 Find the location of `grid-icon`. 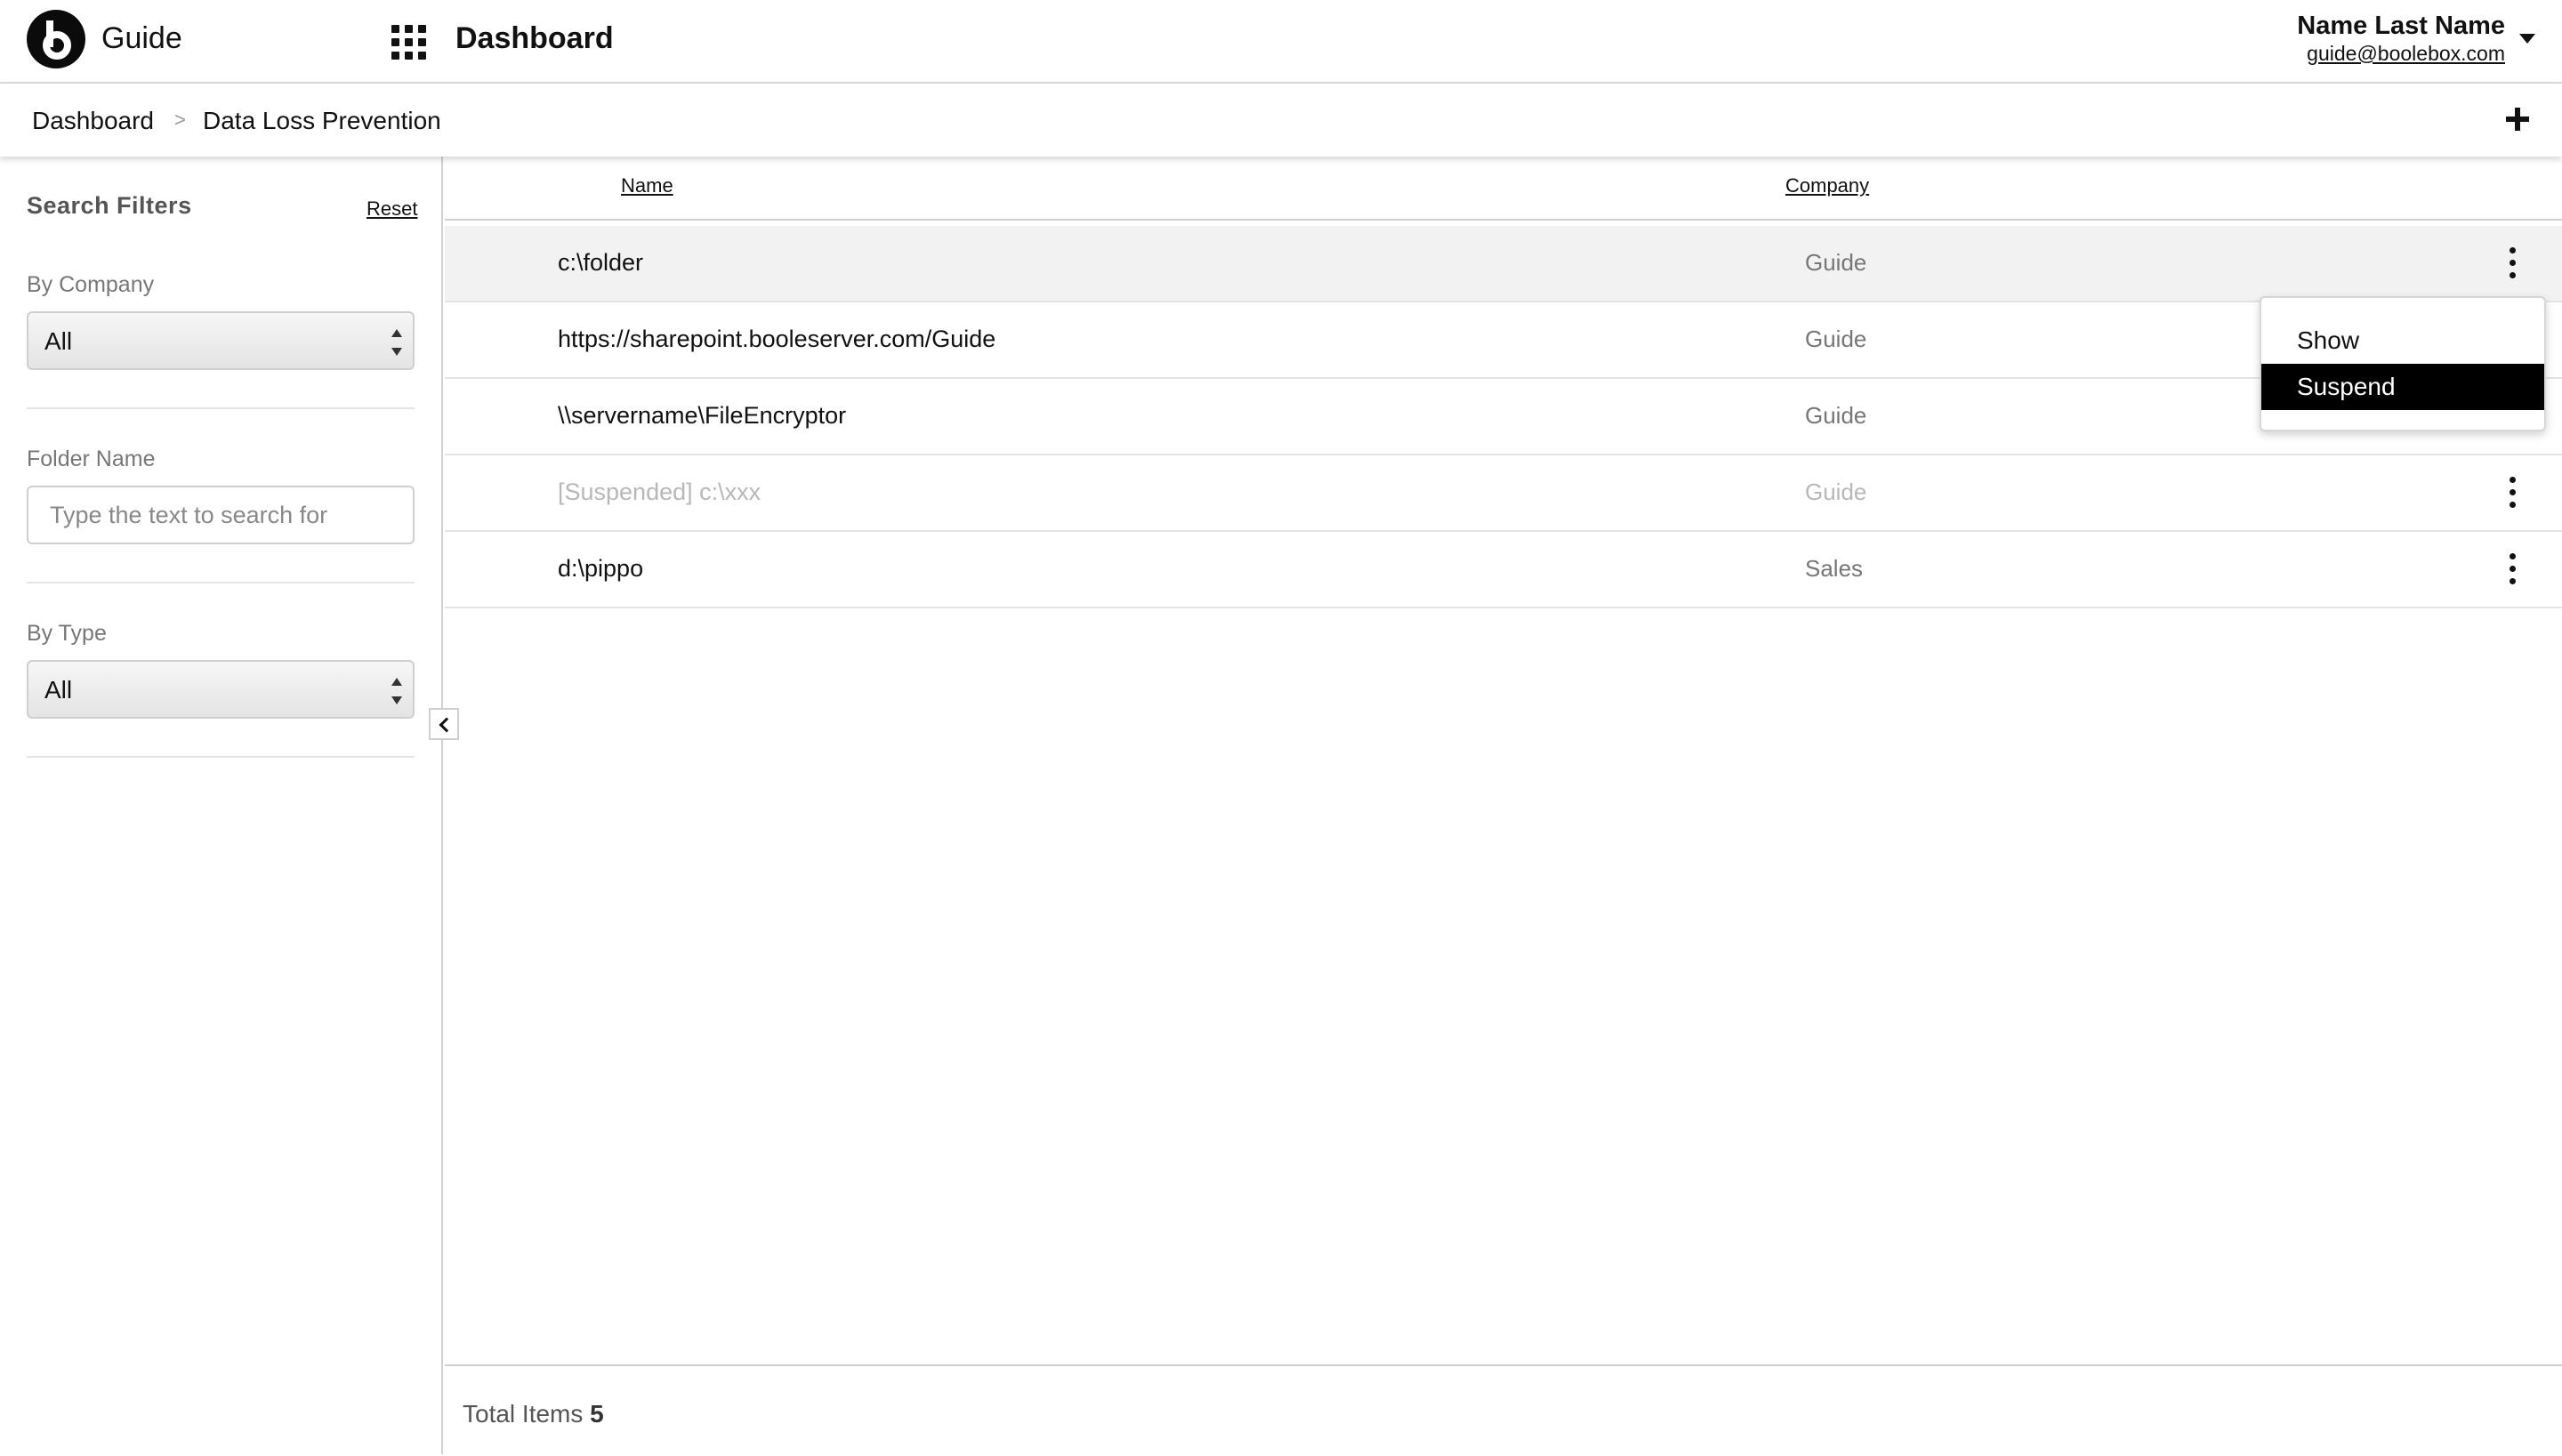

grid-icon is located at coordinates (409, 42).